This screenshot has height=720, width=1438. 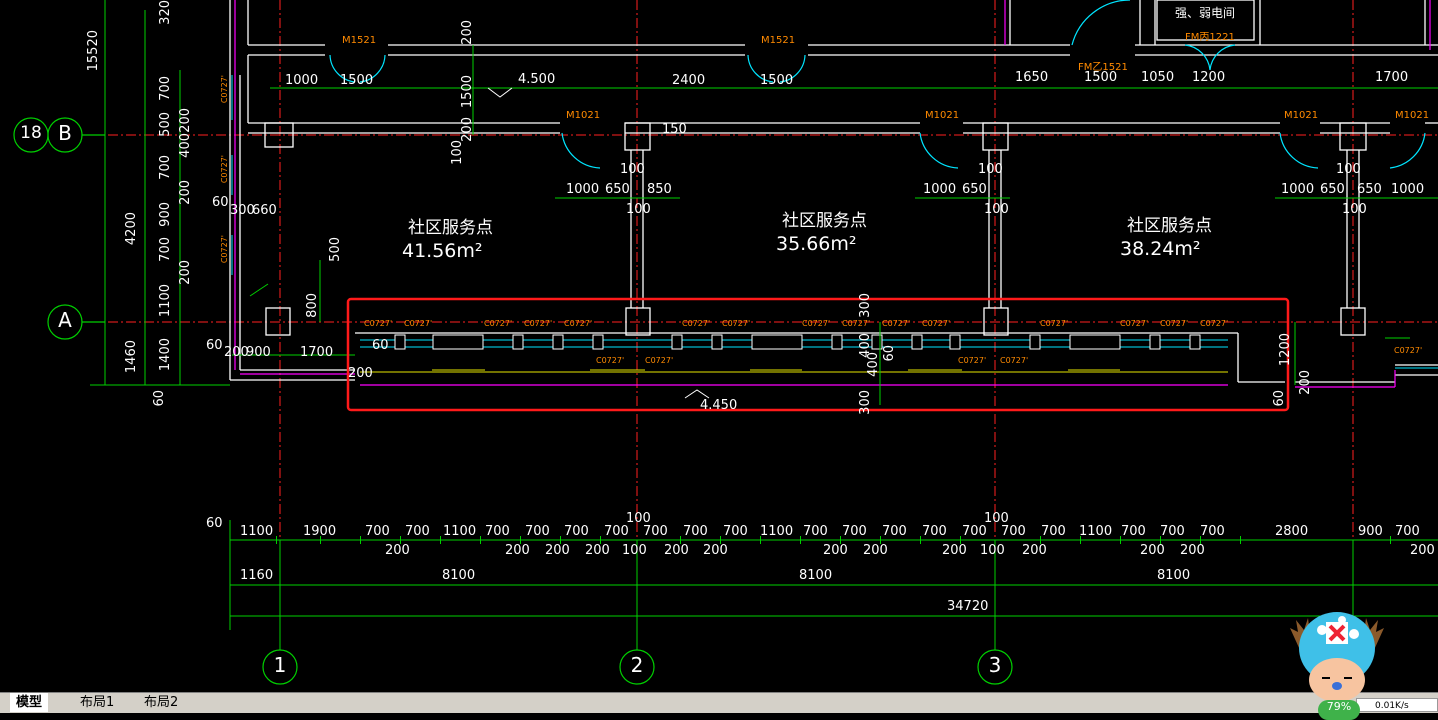 I want to click on tab-model: 模型, so click(x=29, y=702).